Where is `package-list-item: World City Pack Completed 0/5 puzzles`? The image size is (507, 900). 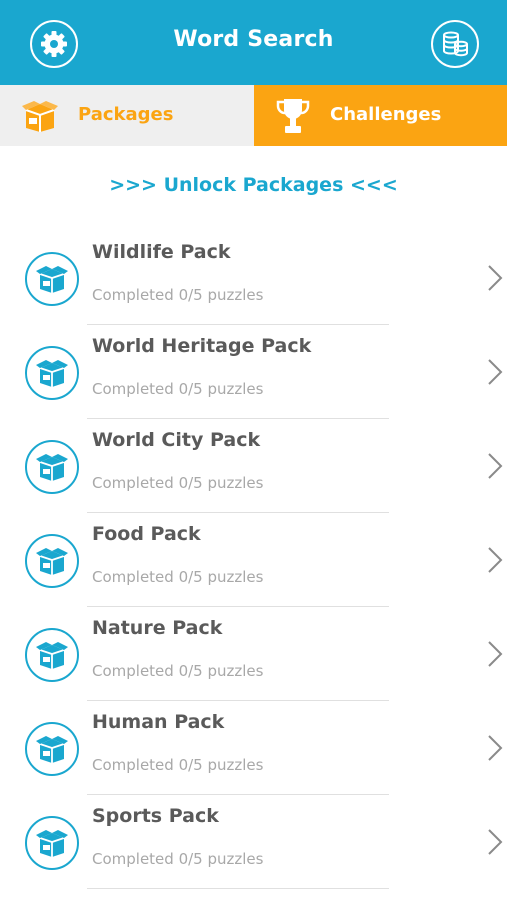
package-list-item: World City Pack Completed 0/5 puzzles is located at coordinates (253, 466).